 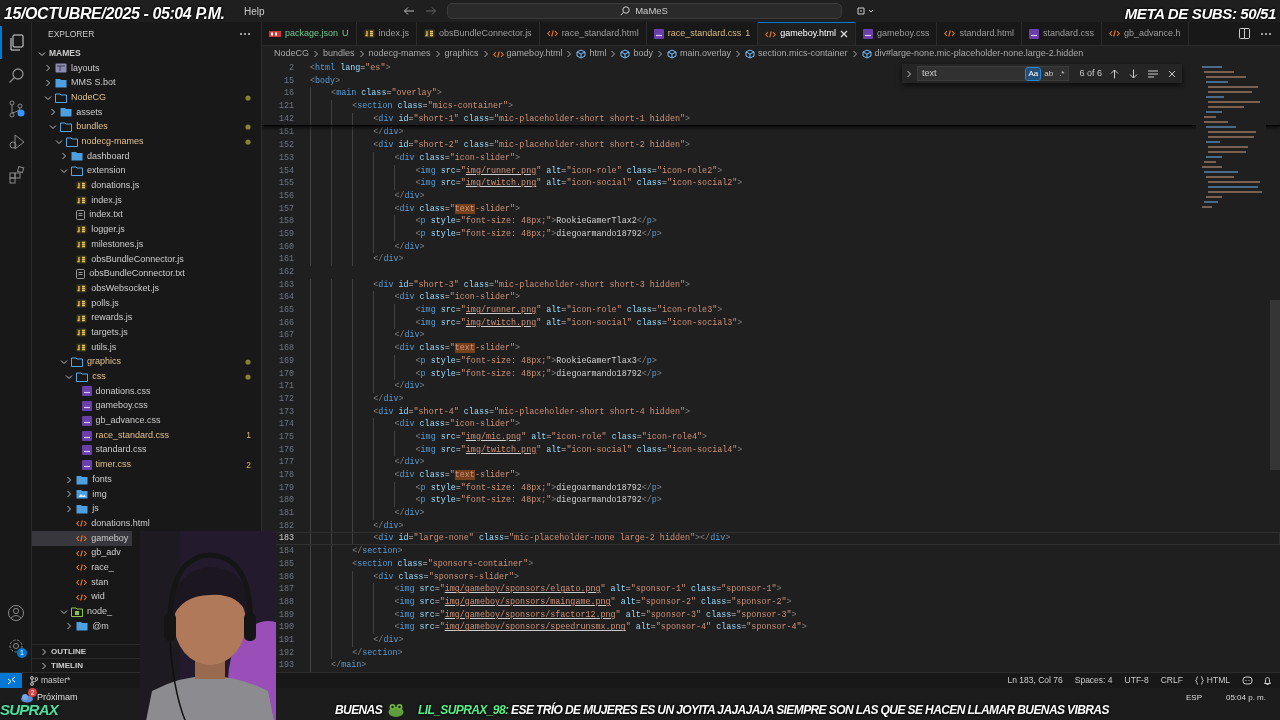 What do you see at coordinates (72, 127) in the screenshot?
I see `tree-item: bundles` at bounding box center [72, 127].